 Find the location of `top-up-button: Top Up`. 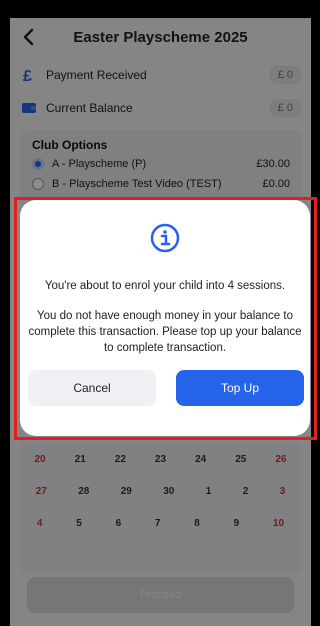

top-up-button: Top Up is located at coordinates (240, 388).